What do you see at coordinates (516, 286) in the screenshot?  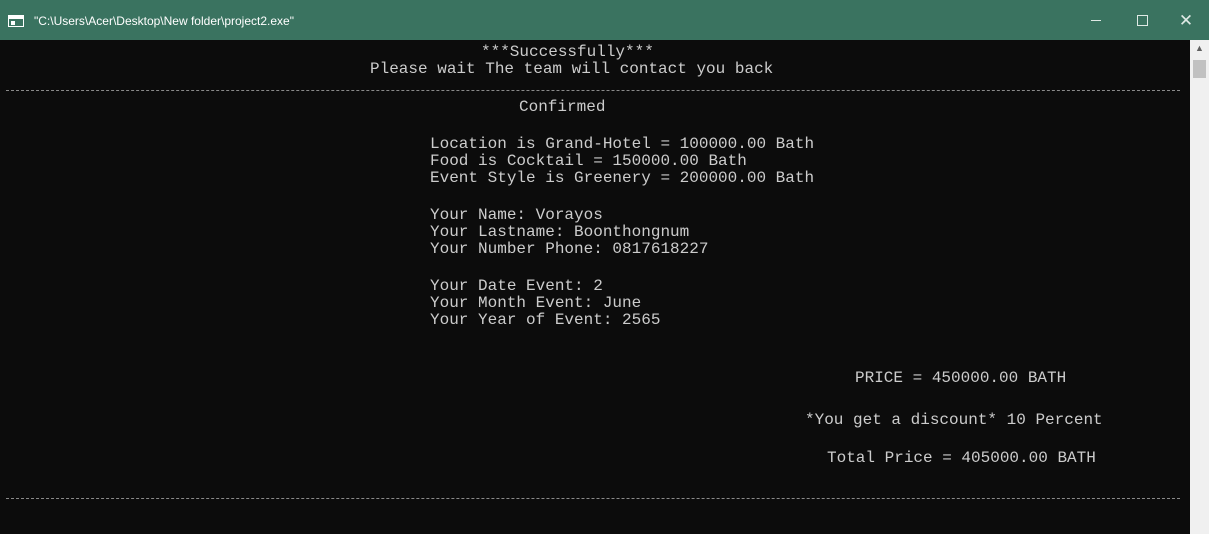 I see `event-date-line: Your Date Event: 2` at bounding box center [516, 286].